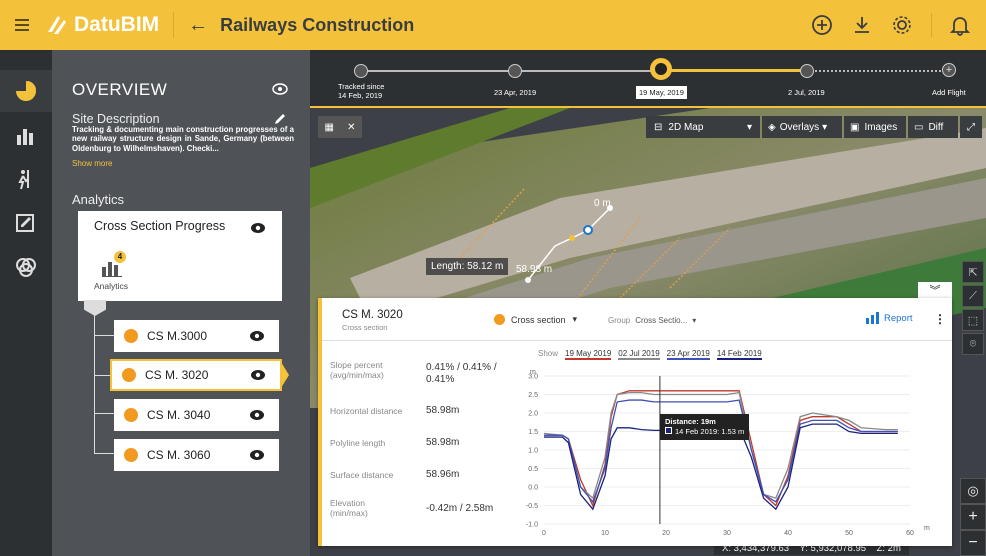 The height and width of the screenshot is (556, 986). I want to click on metric-label: Polyline length, so click(358, 443).